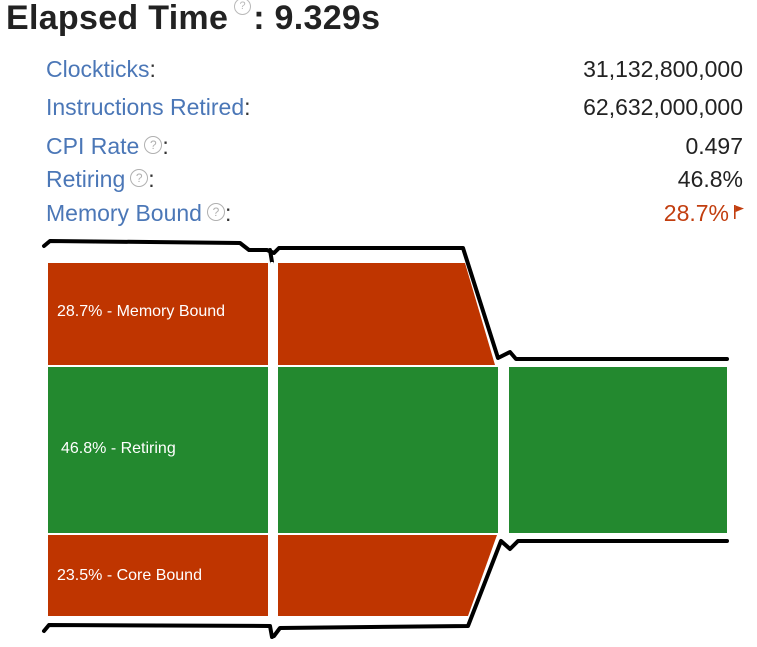 Image resolution: width=757 pixels, height=647 pixels. Describe the element at coordinates (618, 450) in the screenshot. I see `retiring-right-block` at that location.